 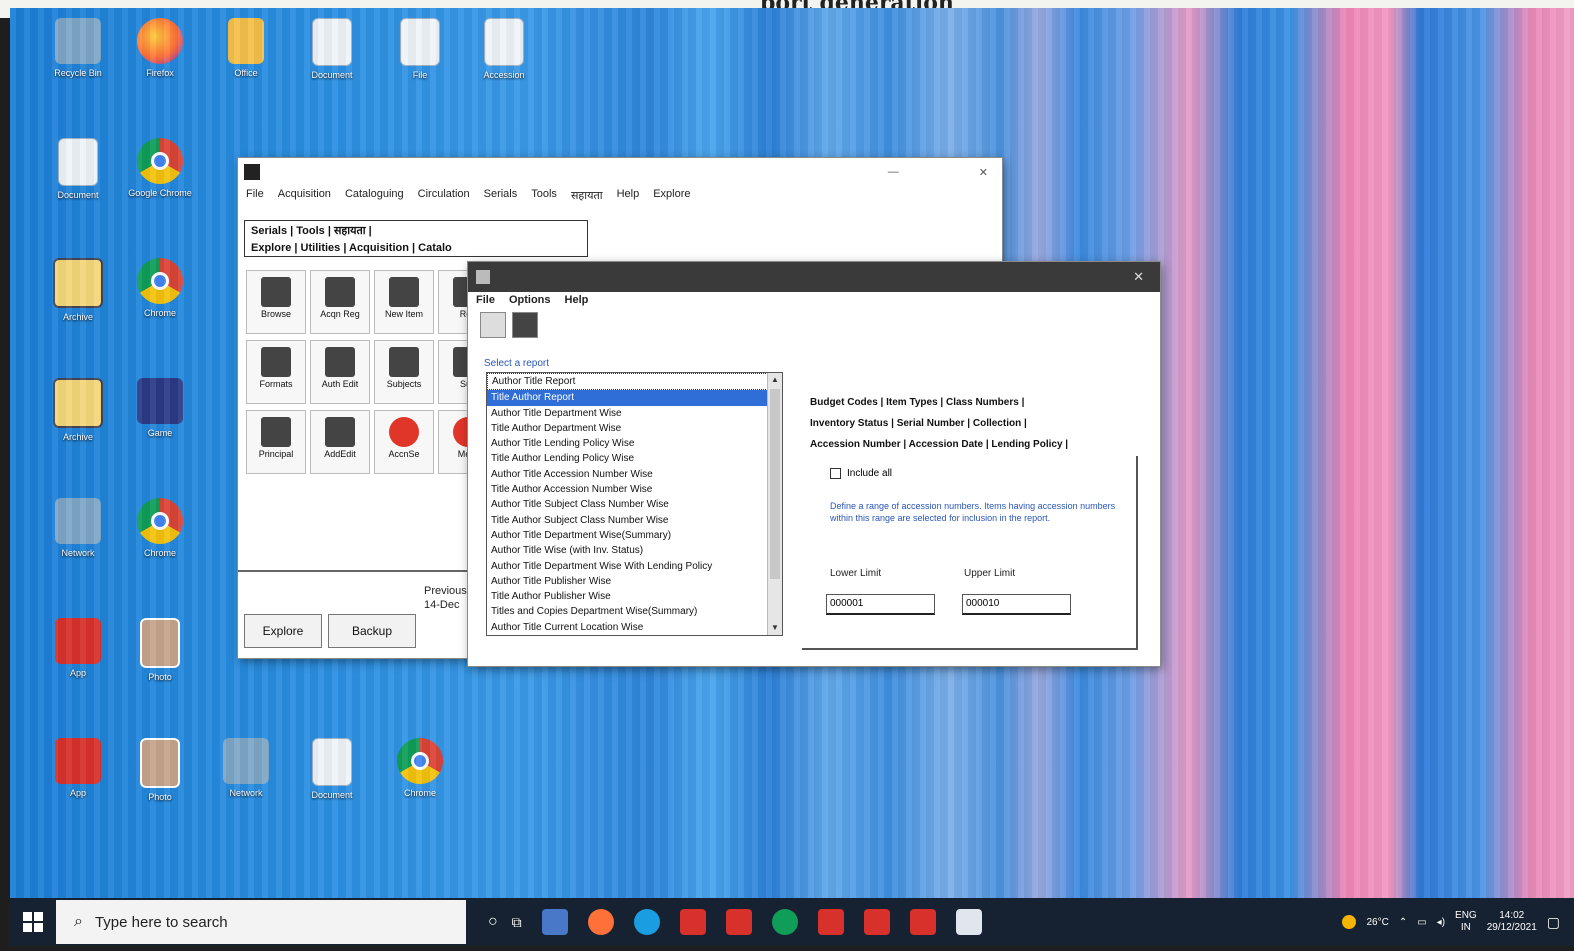 I want to click on report-list-item: Title Author Department Wise, so click(x=634, y=428).